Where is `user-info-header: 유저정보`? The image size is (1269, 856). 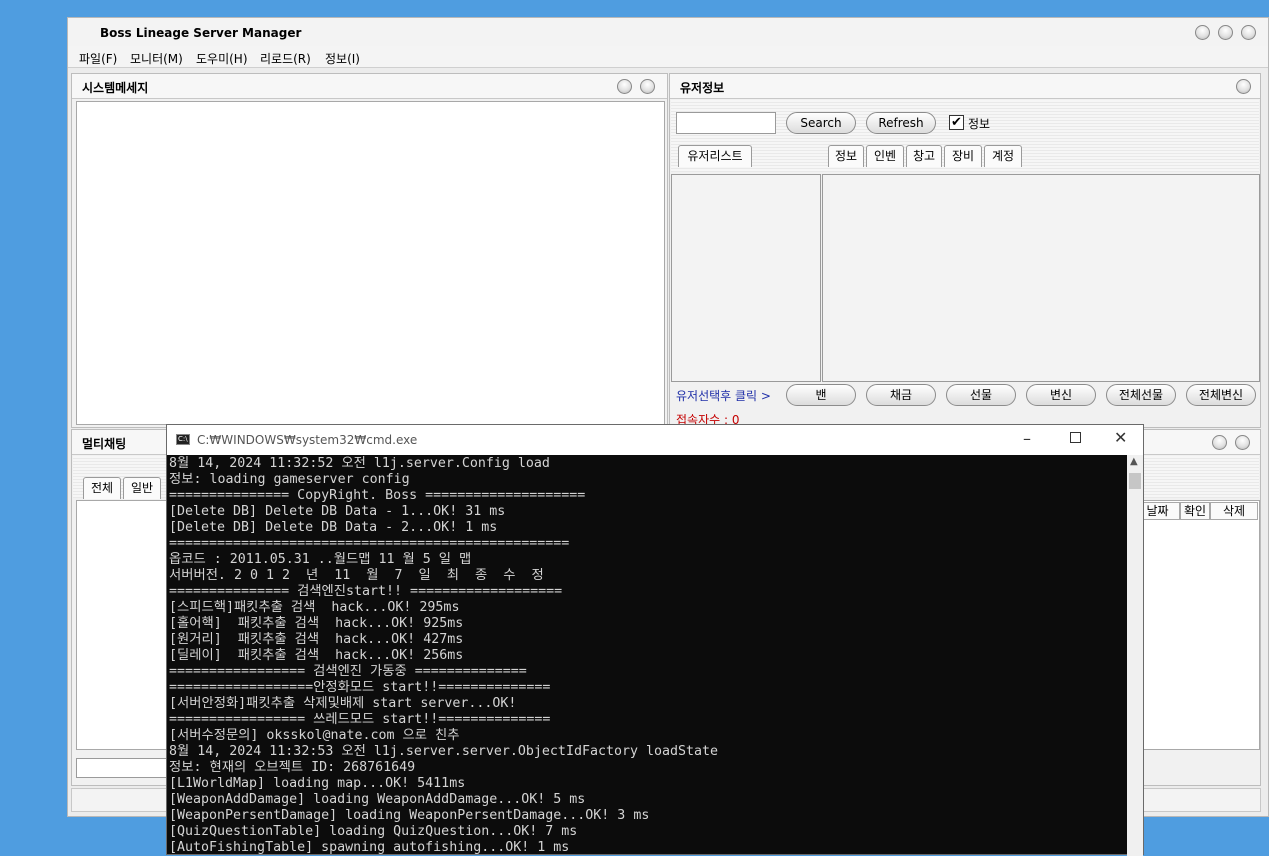 user-info-header: 유저정보 is located at coordinates (965, 86).